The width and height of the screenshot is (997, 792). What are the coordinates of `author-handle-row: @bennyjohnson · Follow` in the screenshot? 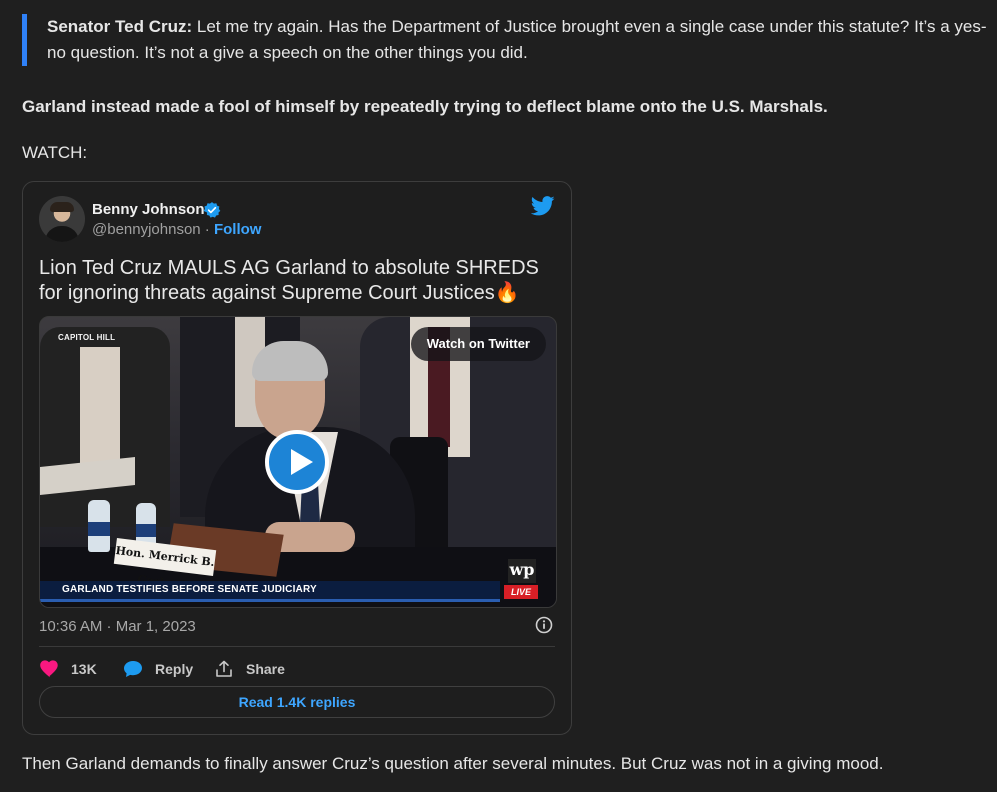 It's located at (176, 229).